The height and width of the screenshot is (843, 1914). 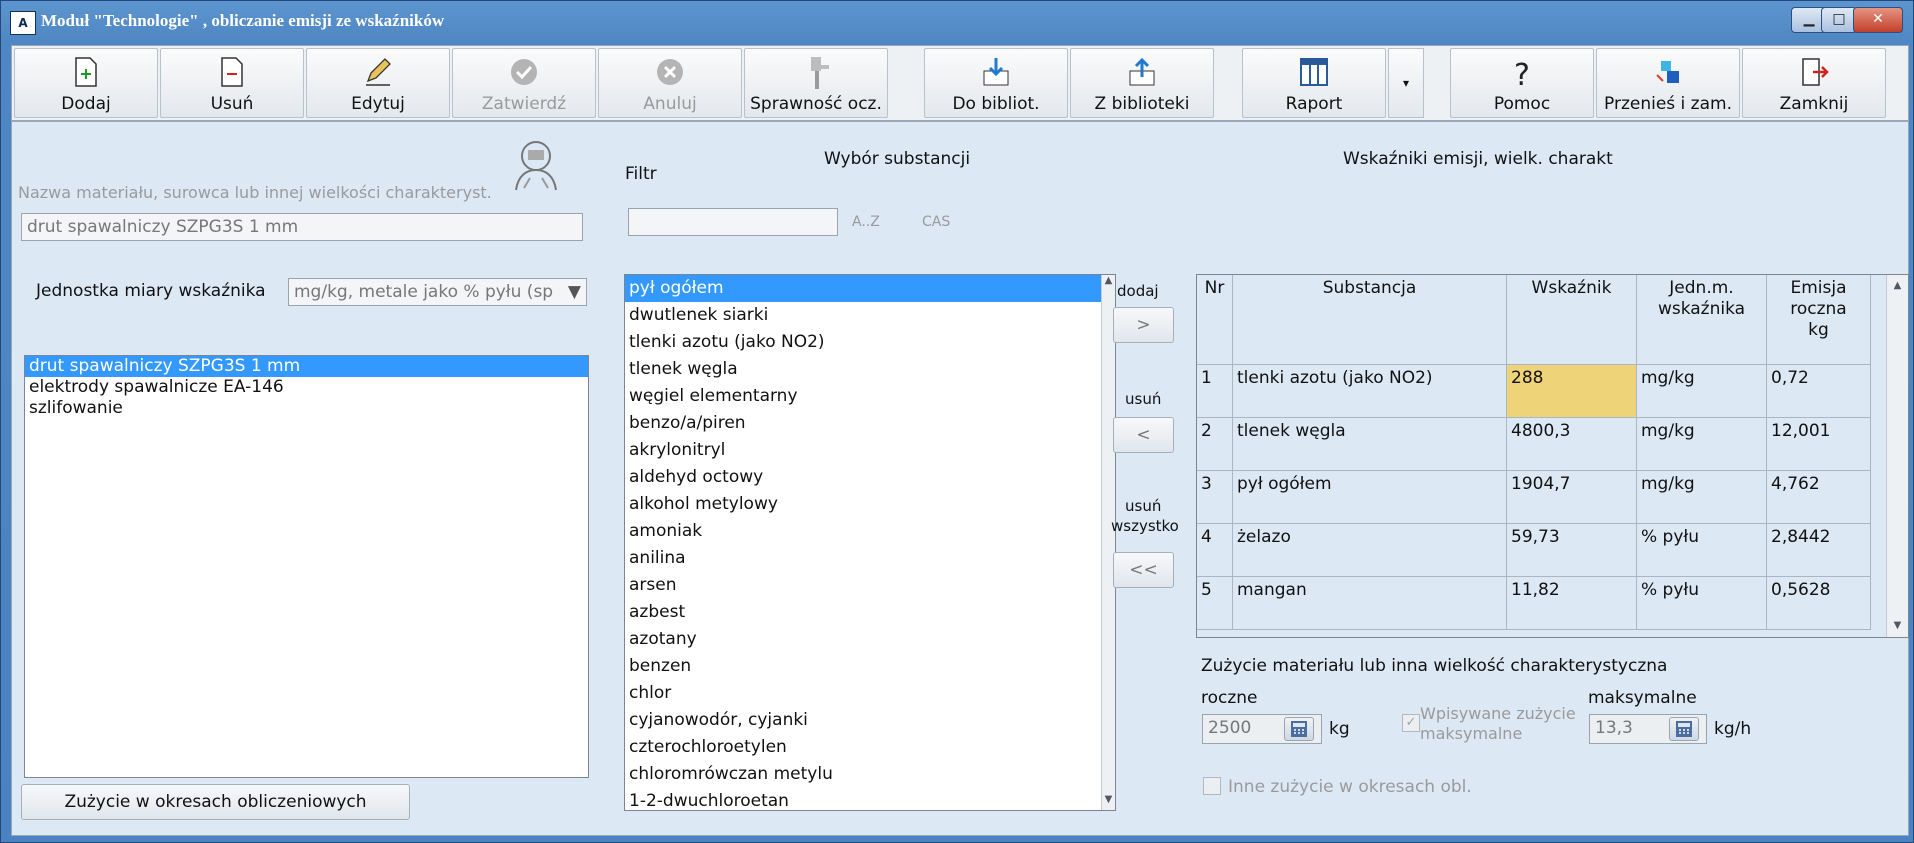 I want to click on column-header-unit-2: wskaźnika, so click(x=1701, y=309).